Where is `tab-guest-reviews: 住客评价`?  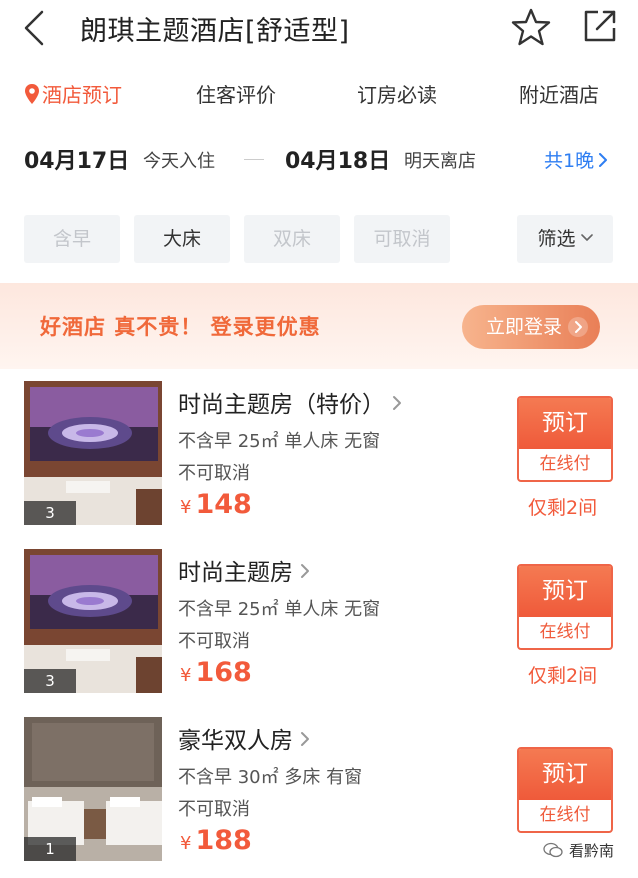
tab-guest-reviews: 住客评价 is located at coordinates (236, 93).